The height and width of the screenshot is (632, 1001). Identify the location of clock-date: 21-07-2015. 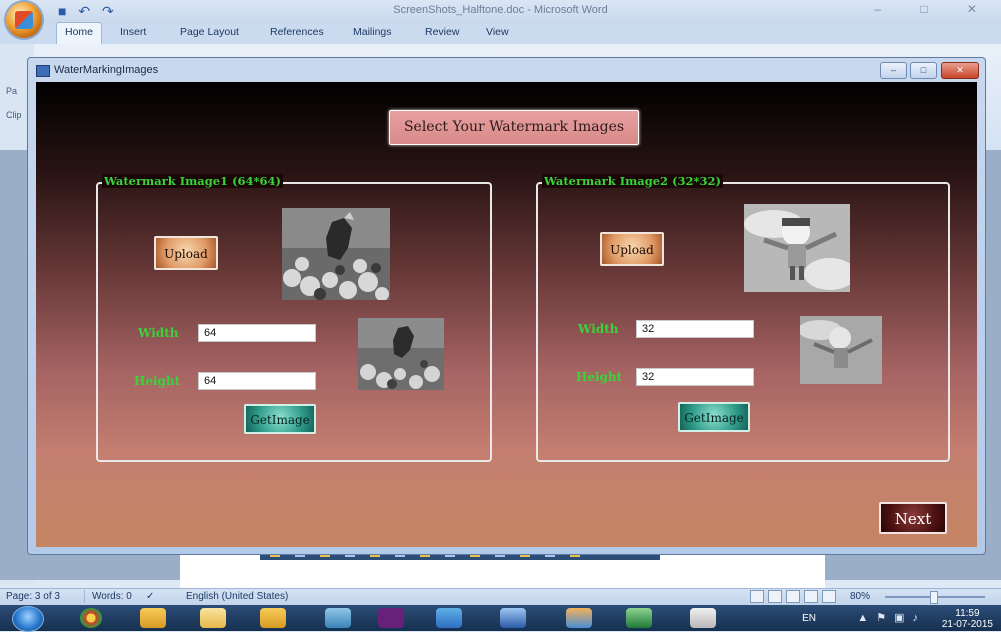
(967, 624).